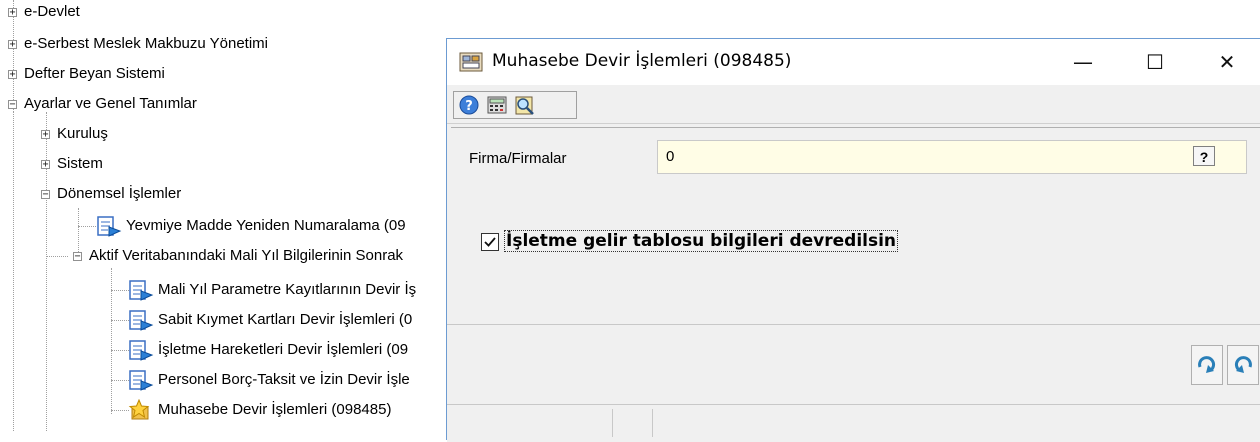  Describe the element at coordinates (94, 73) in the screenshot. I see `tree-item-label: Defter Beyan Sistemi` at that location.